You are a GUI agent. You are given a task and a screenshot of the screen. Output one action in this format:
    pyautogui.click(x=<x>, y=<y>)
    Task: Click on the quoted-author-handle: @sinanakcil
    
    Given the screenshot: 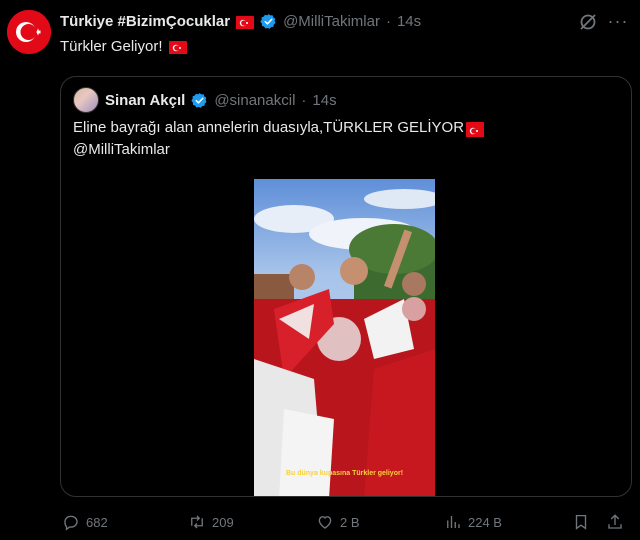 What is the action you would take?
    pyautogui.click(x=254, y=100)
    